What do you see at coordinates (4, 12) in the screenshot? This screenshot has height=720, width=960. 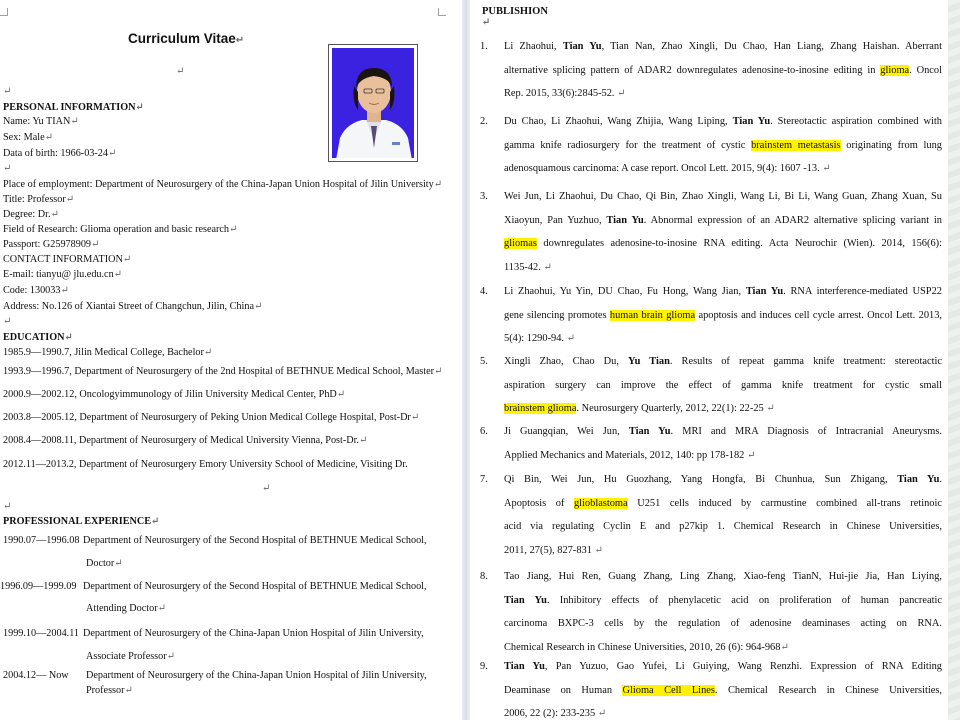 I see `margin-corner-mark` at bounding box center [4, 12].